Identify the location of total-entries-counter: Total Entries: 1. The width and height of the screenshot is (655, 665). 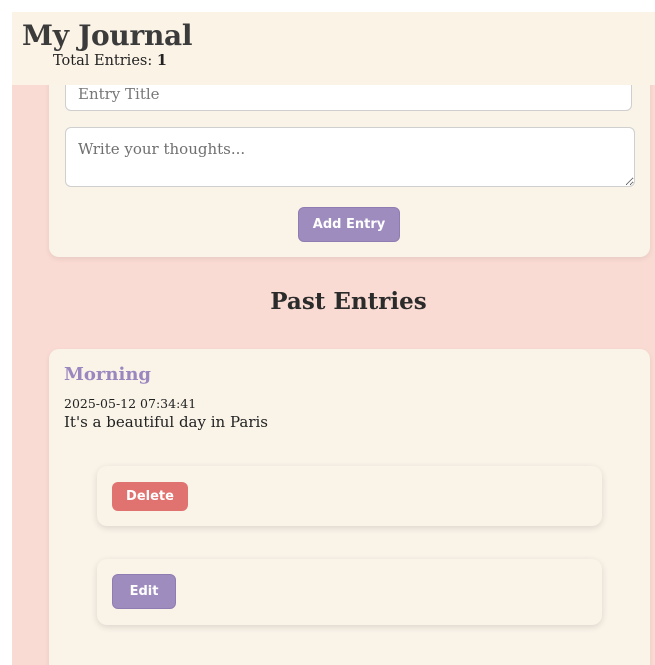
(110, 60).